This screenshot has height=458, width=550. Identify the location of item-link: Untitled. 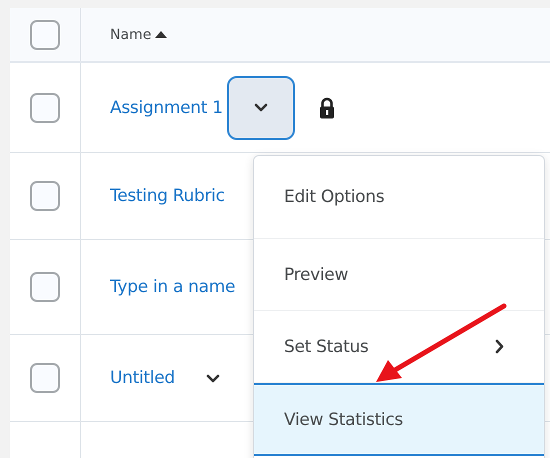
(142, 378).